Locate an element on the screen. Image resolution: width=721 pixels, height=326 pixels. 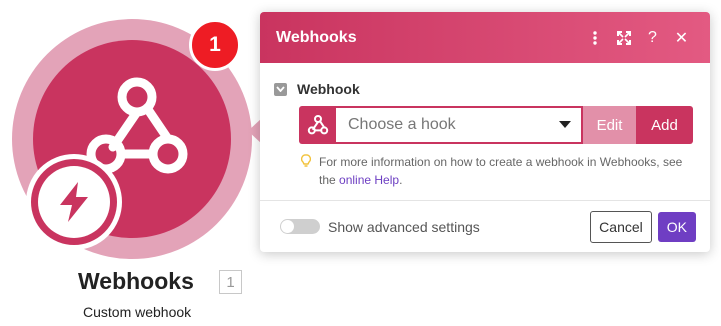
webhook-icon is located at coordinates (317, 125).